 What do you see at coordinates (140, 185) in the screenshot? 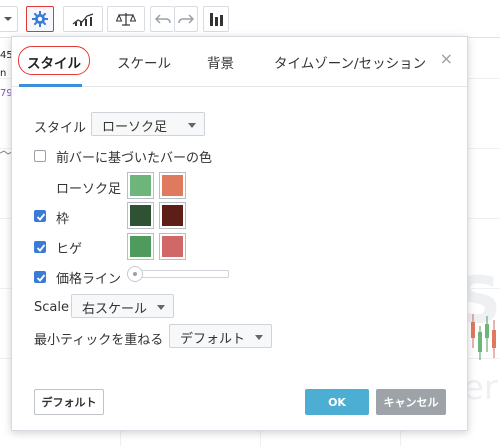
I see `candle-up-color-swatch` at bounding box center [140, 185].